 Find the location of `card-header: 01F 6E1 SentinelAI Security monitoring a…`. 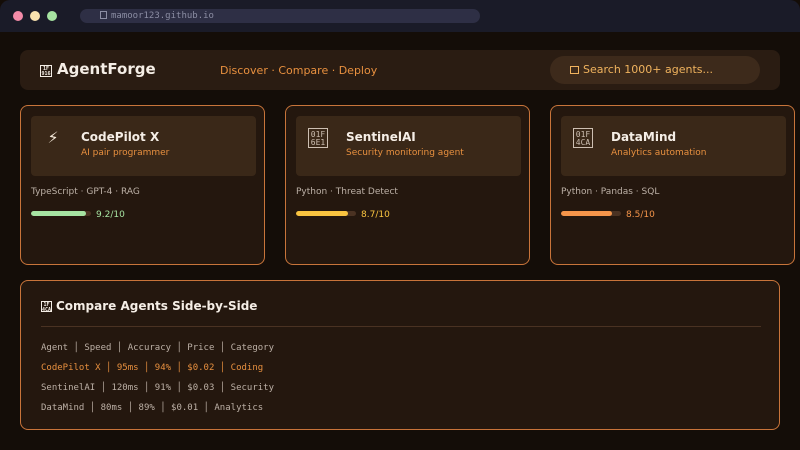

card-header: 01F 6E1 SentinelAI Security monitoring a… is located at coordinates (408, 146).